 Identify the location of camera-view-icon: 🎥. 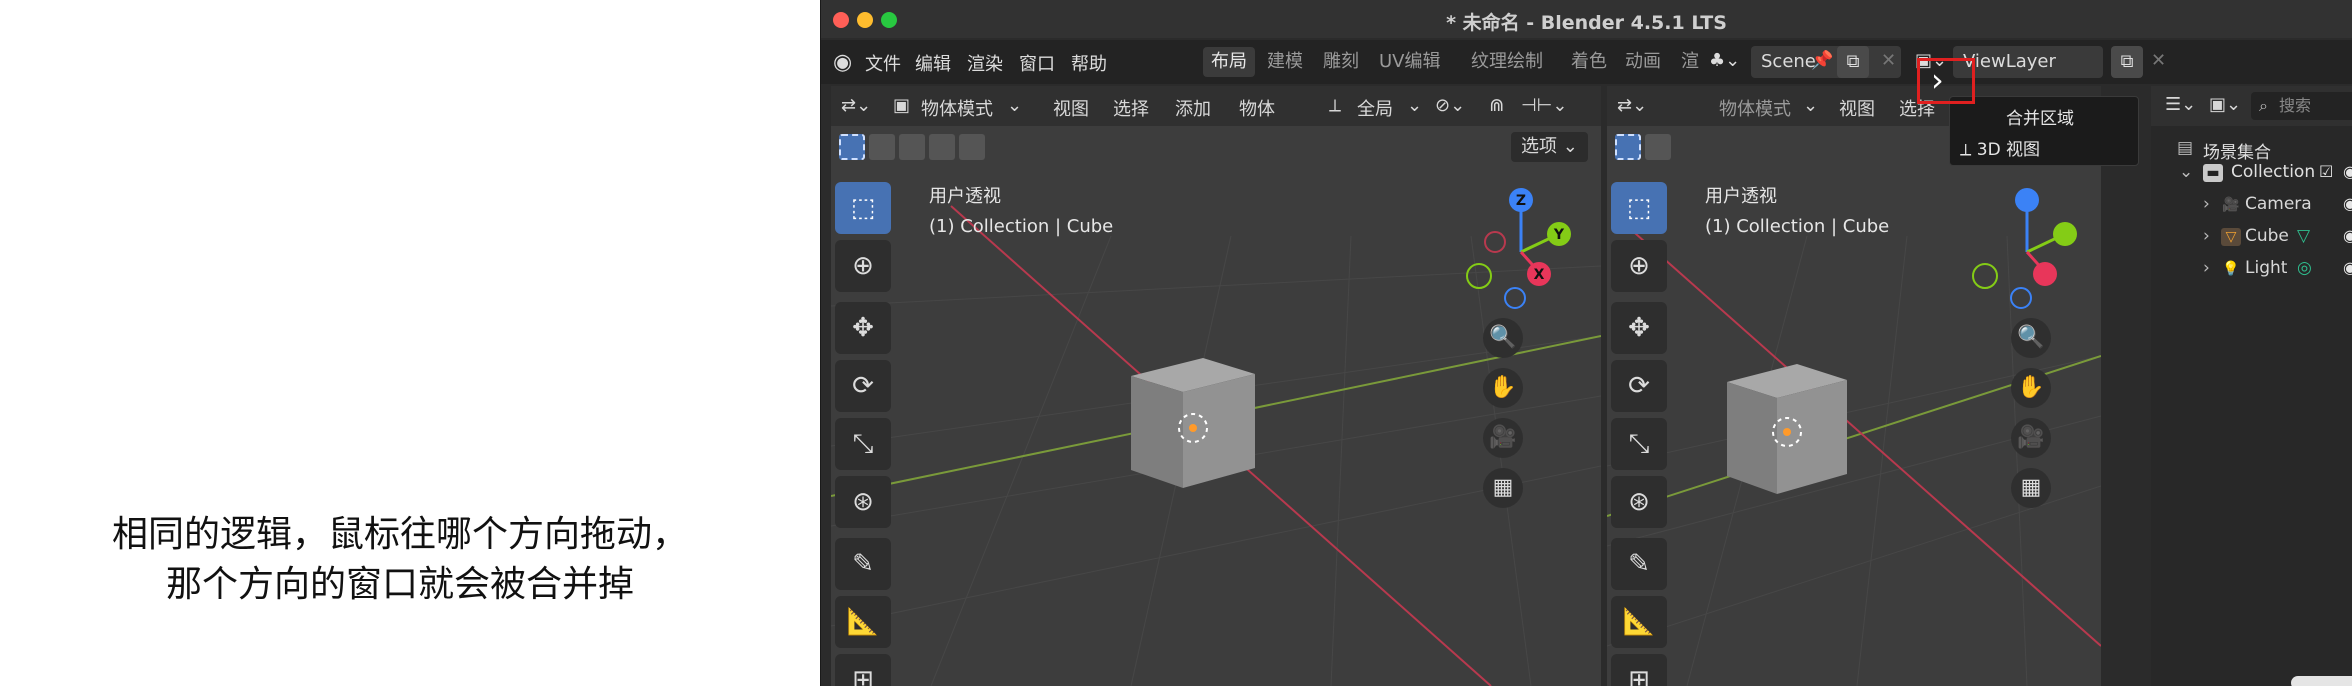
(1503, 438).